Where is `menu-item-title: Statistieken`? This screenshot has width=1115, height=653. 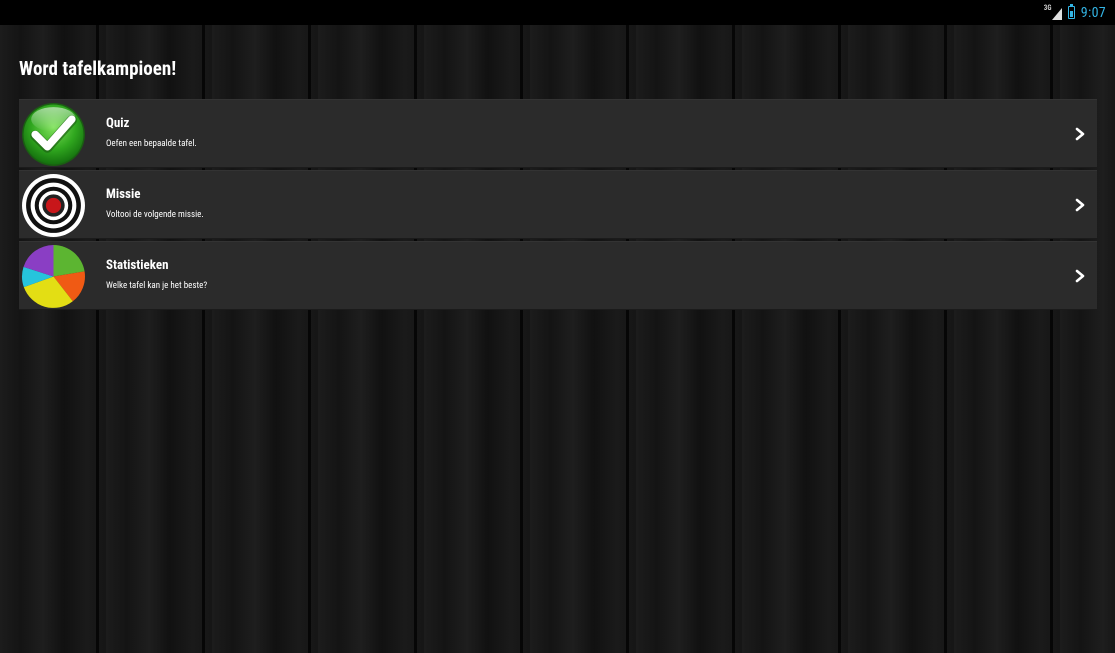
menu-item-title: Statistieken is located at coordinates (137, 265).